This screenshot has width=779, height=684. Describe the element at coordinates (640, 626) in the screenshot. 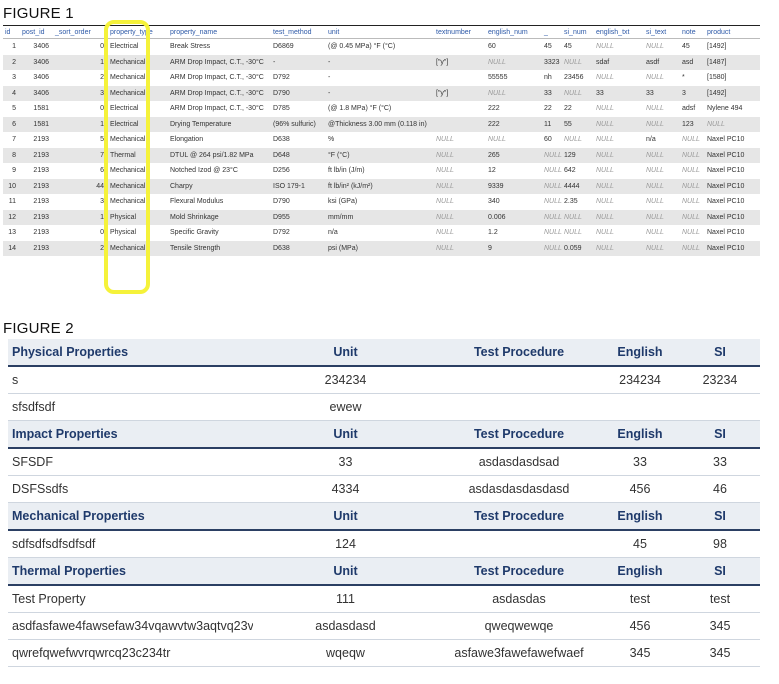

I see `property-value: 456` at that location.